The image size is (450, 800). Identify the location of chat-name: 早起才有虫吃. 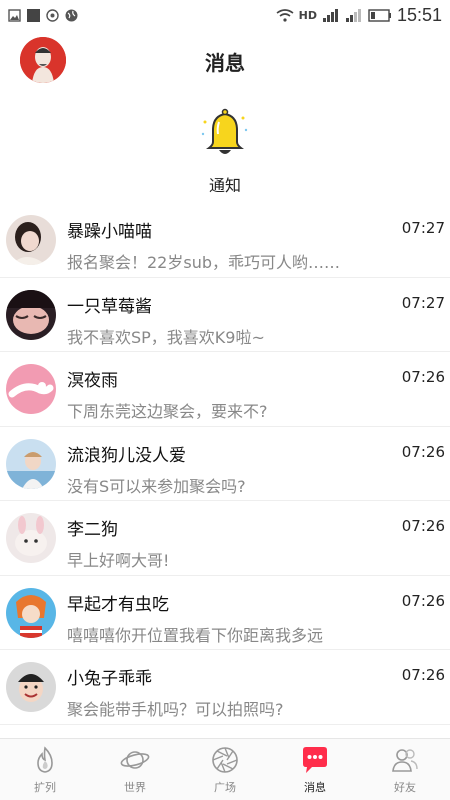
(118, 604).